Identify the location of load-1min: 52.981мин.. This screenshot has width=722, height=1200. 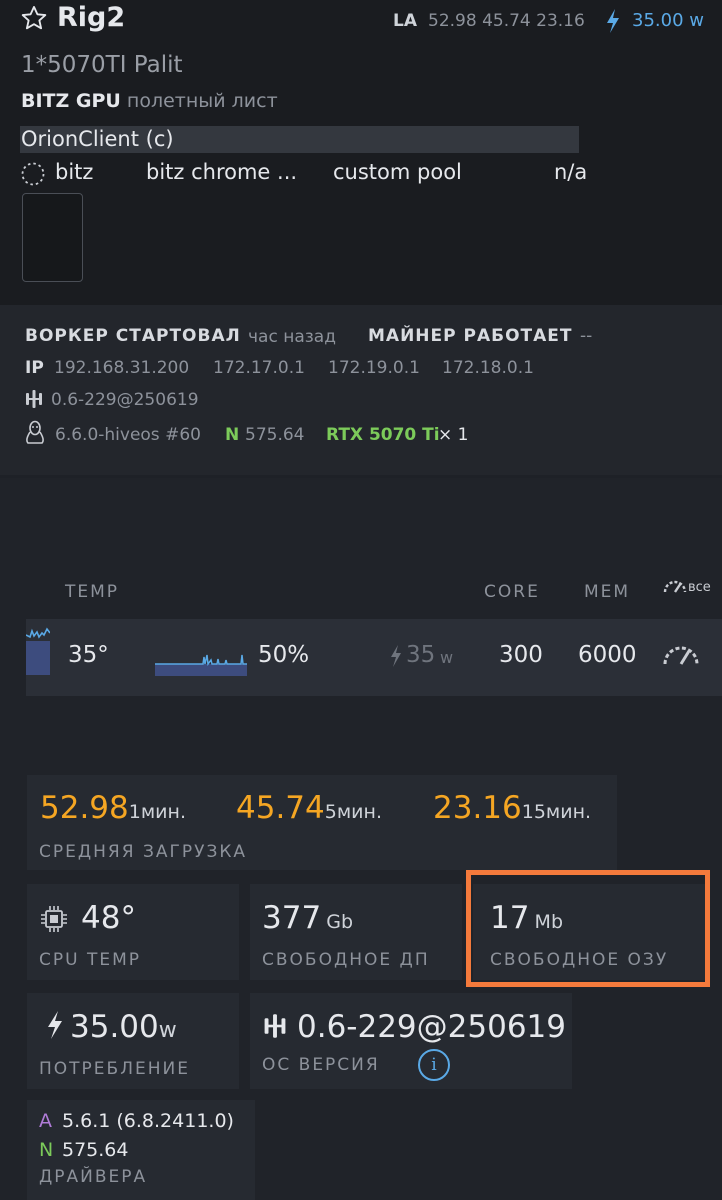
(113, 808).